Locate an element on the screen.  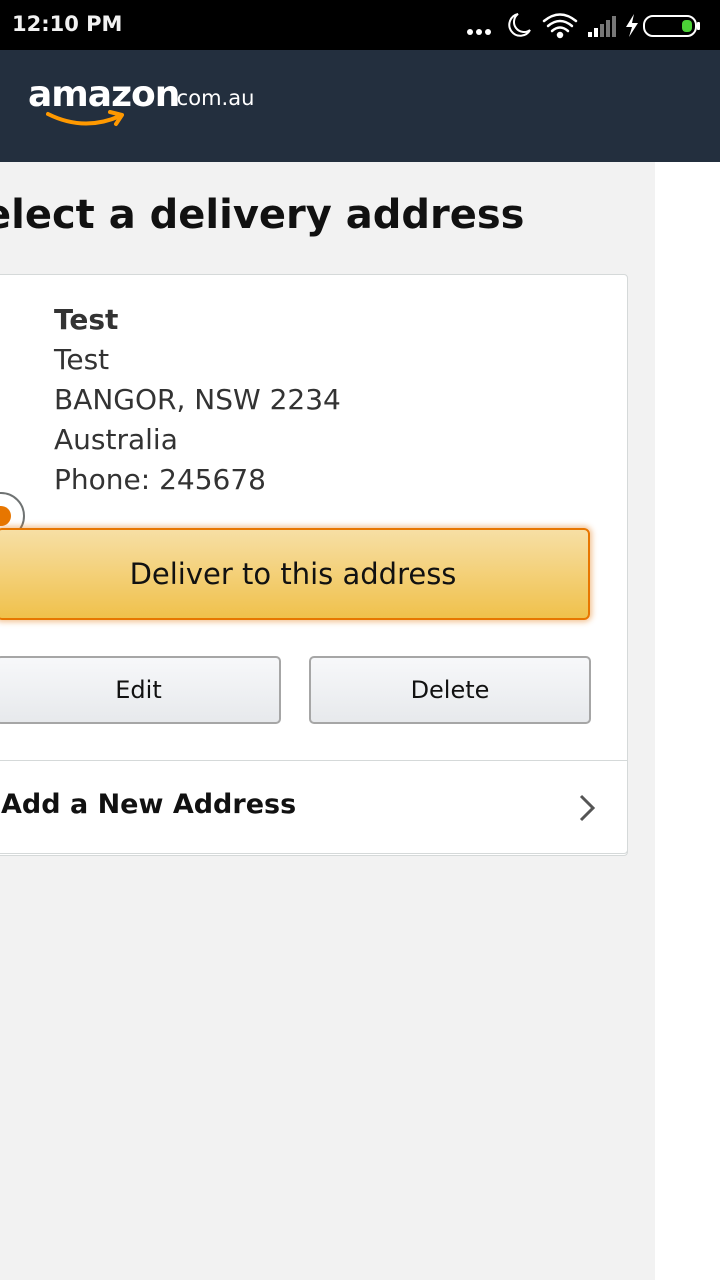
right-margin-strip is located at coordinates (687, 721).